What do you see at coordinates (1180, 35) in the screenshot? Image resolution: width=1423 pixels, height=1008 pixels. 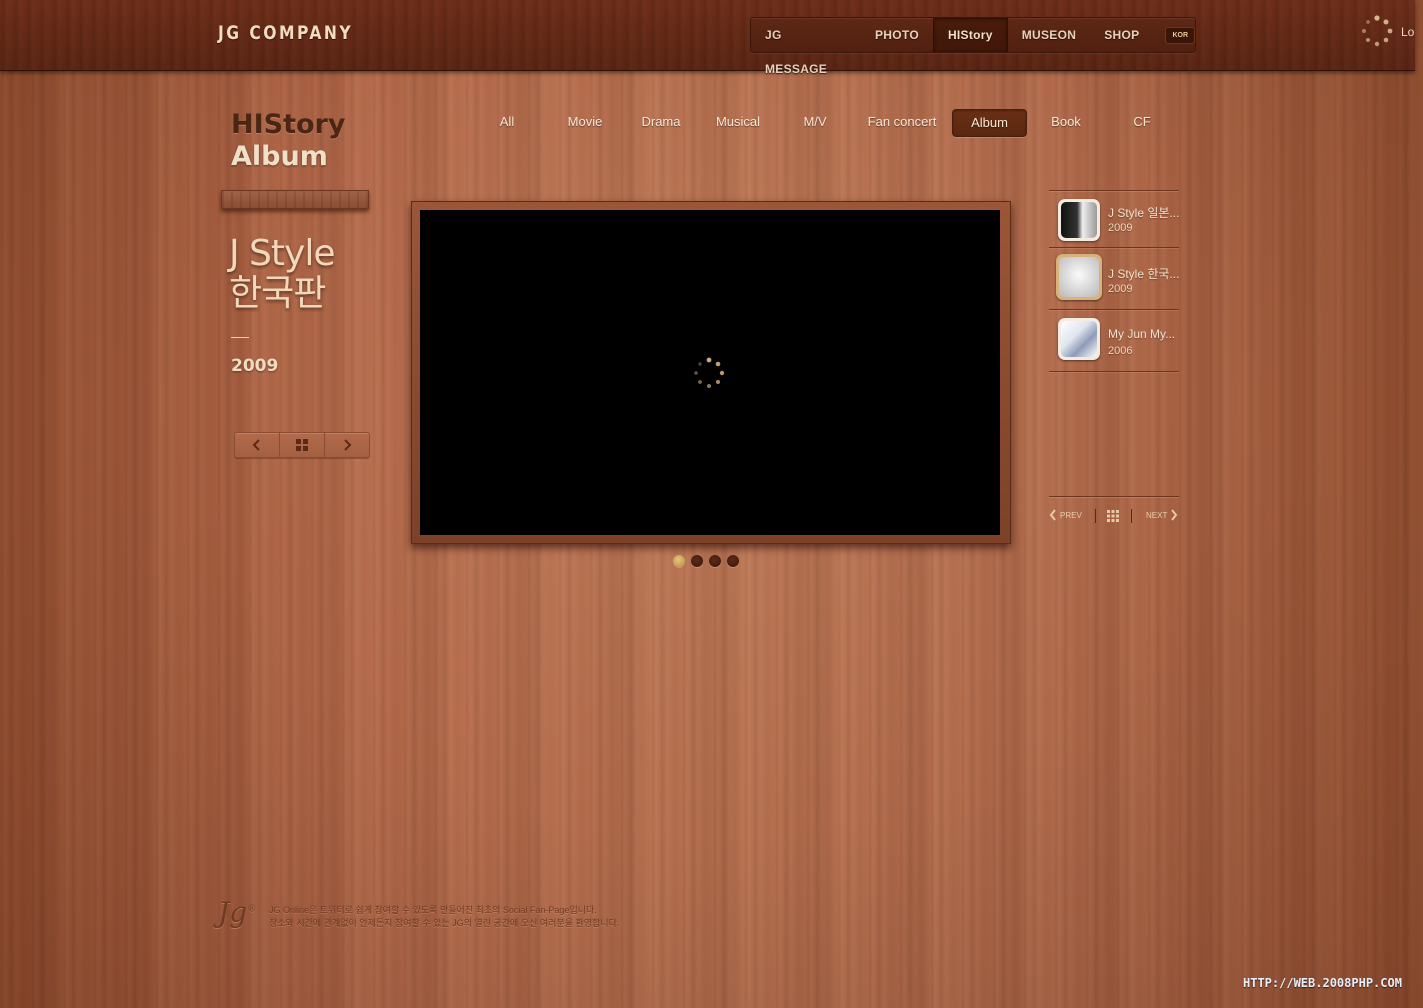 I see `language-badge: KOR` at bounding box center [1180, 35].